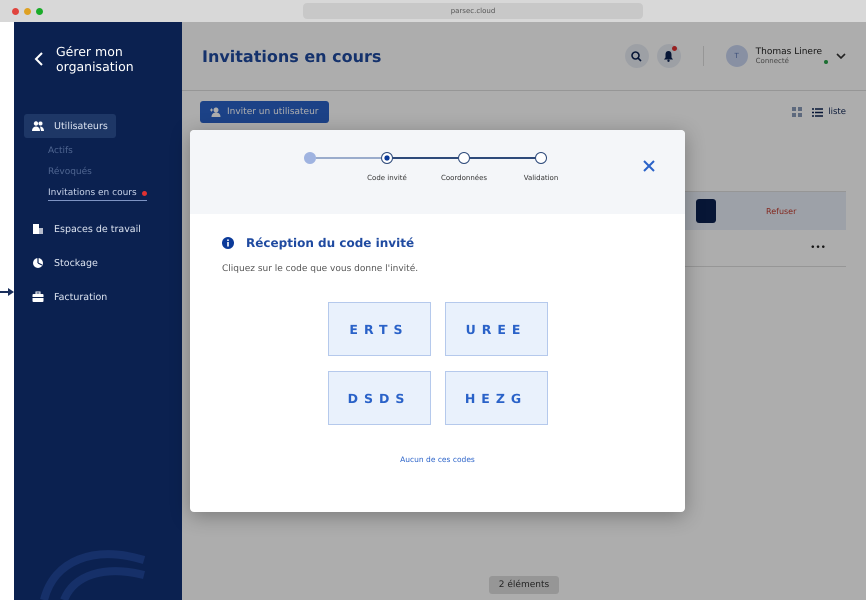  I want to click on sidebar-item: Utilisateurs, so click(70, 126).